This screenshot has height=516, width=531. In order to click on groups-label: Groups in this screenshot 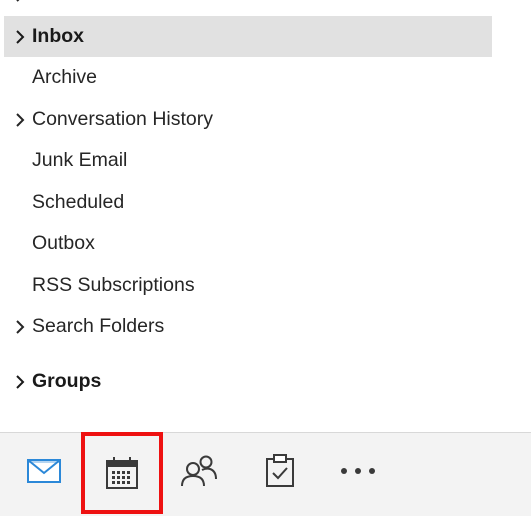, I will do `click(67, 381)`.